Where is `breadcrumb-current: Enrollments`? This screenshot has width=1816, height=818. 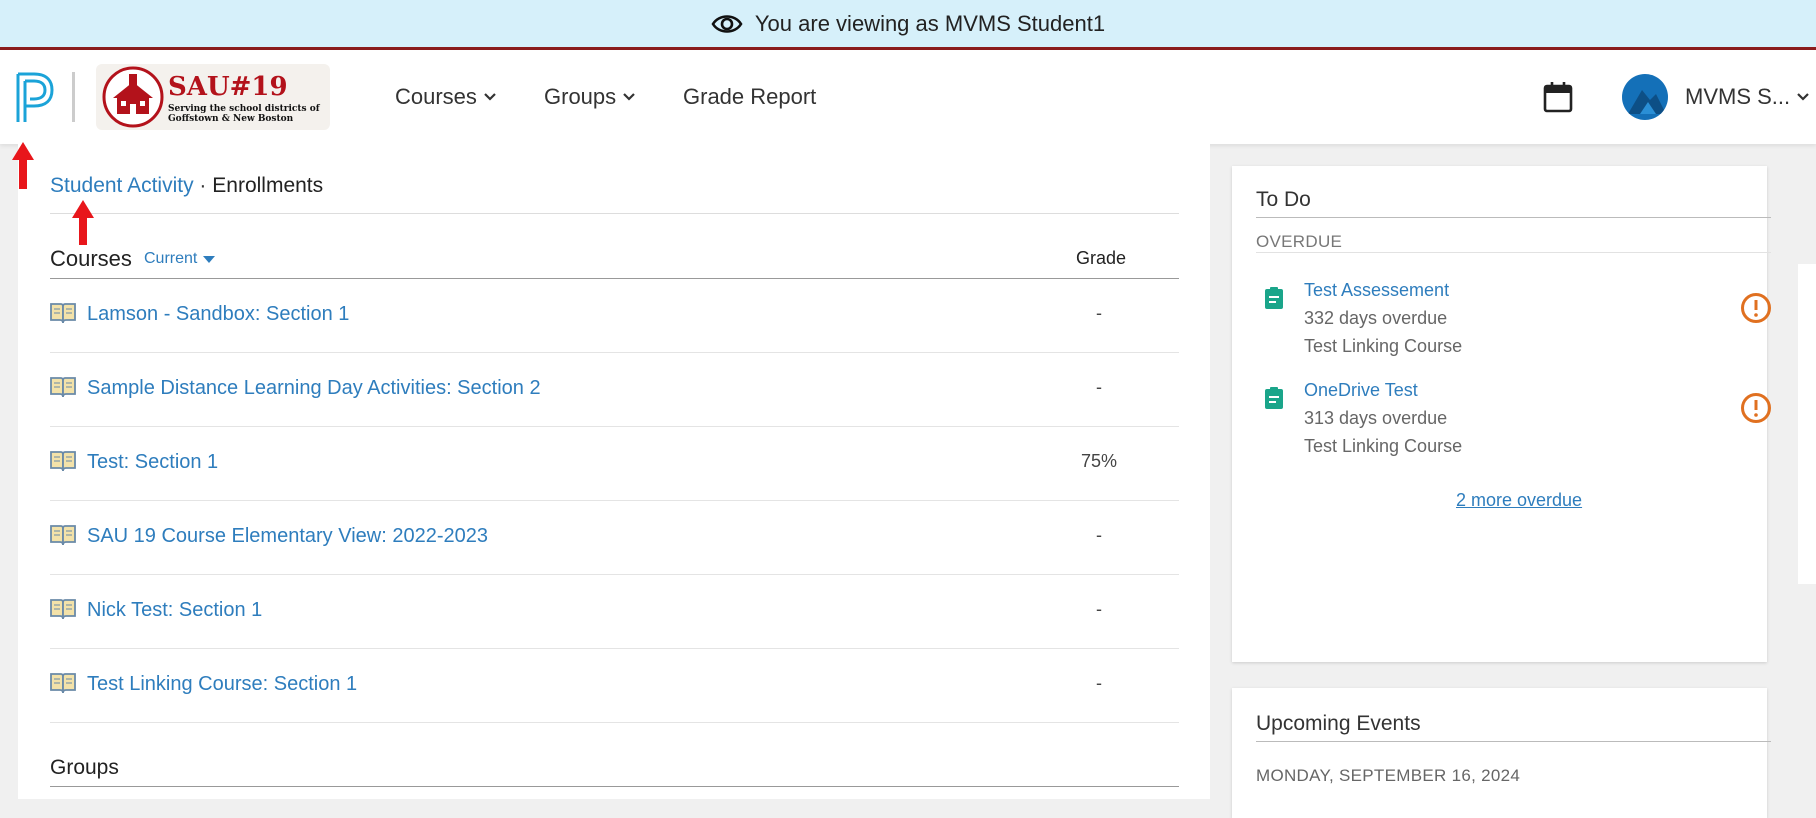 breadcrumb-current: Enrollments is located at coordinates (268, 185).